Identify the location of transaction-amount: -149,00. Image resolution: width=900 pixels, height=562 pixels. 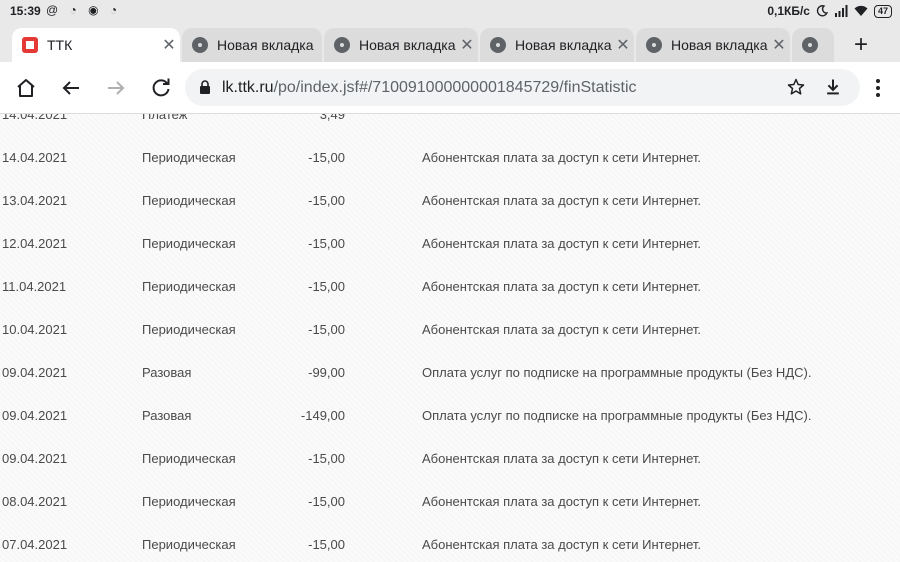
(322, 415).